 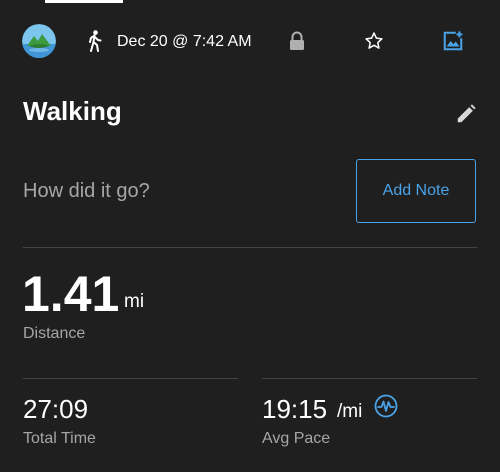 I want to click on pencil-icon, so click(x=466, y=114).